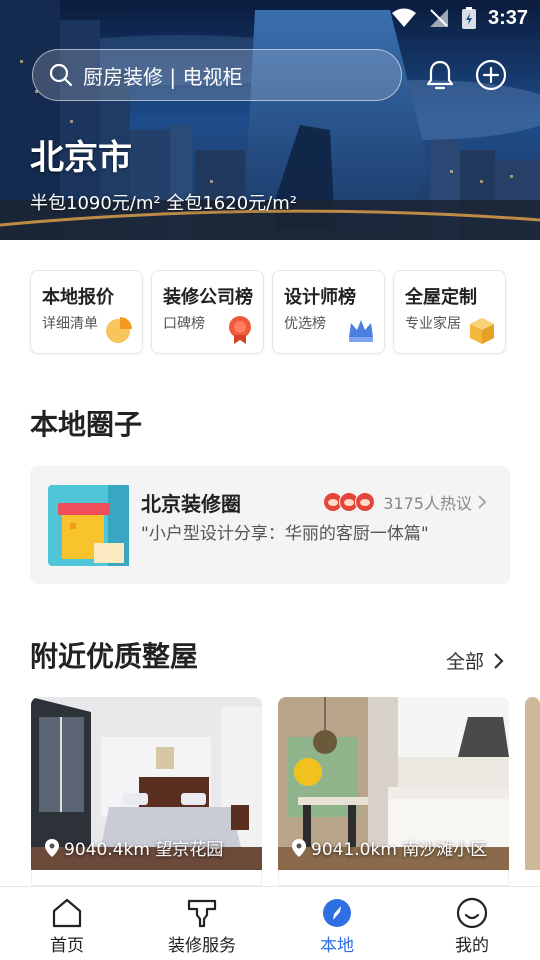  I want to click on card-designer-ranking: 设计师榜 优选榜, so click(328, 312).